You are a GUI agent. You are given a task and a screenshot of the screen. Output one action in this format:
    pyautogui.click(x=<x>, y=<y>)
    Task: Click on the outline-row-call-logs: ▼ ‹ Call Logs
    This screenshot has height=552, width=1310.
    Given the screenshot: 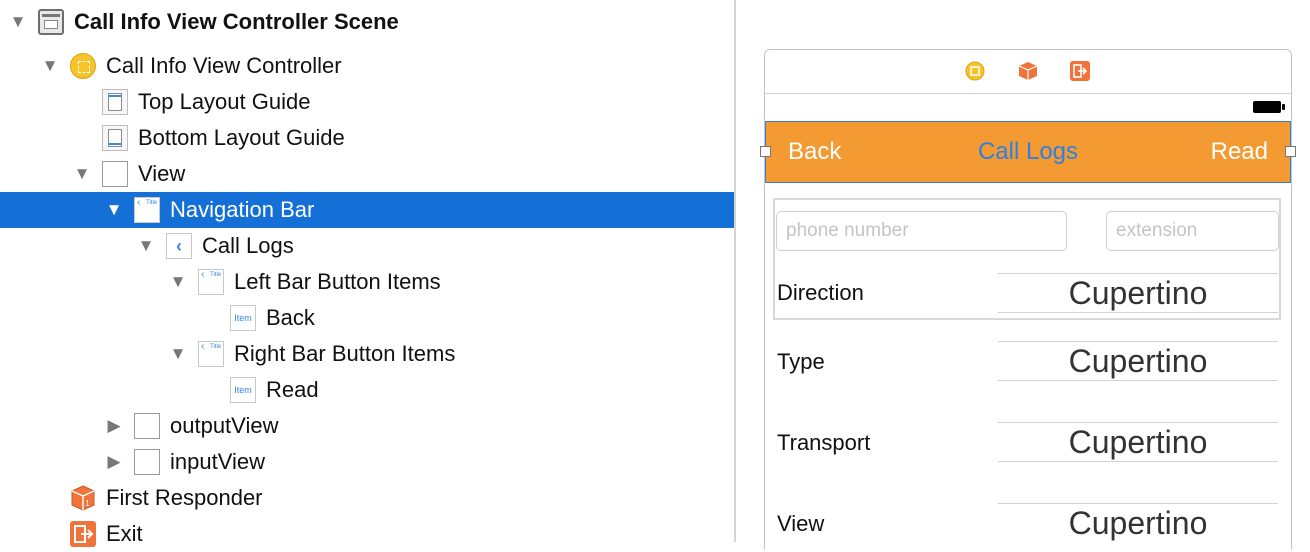 What is the action you would take?
    pyautogui.click(x=367, y=246)
    